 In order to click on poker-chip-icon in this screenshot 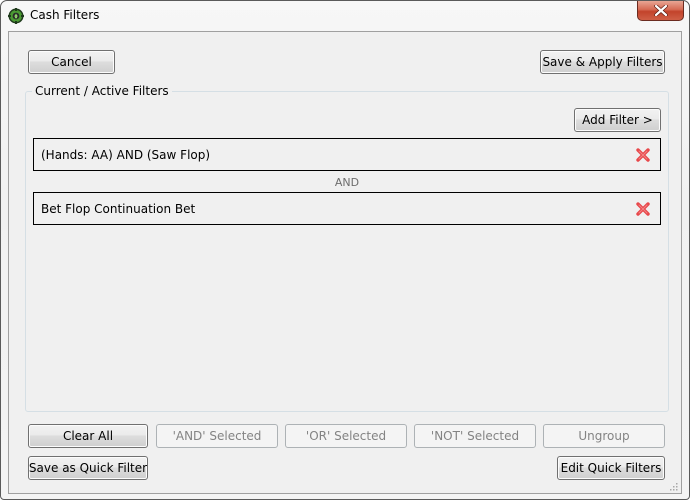, I will do `click(16, 16)`.